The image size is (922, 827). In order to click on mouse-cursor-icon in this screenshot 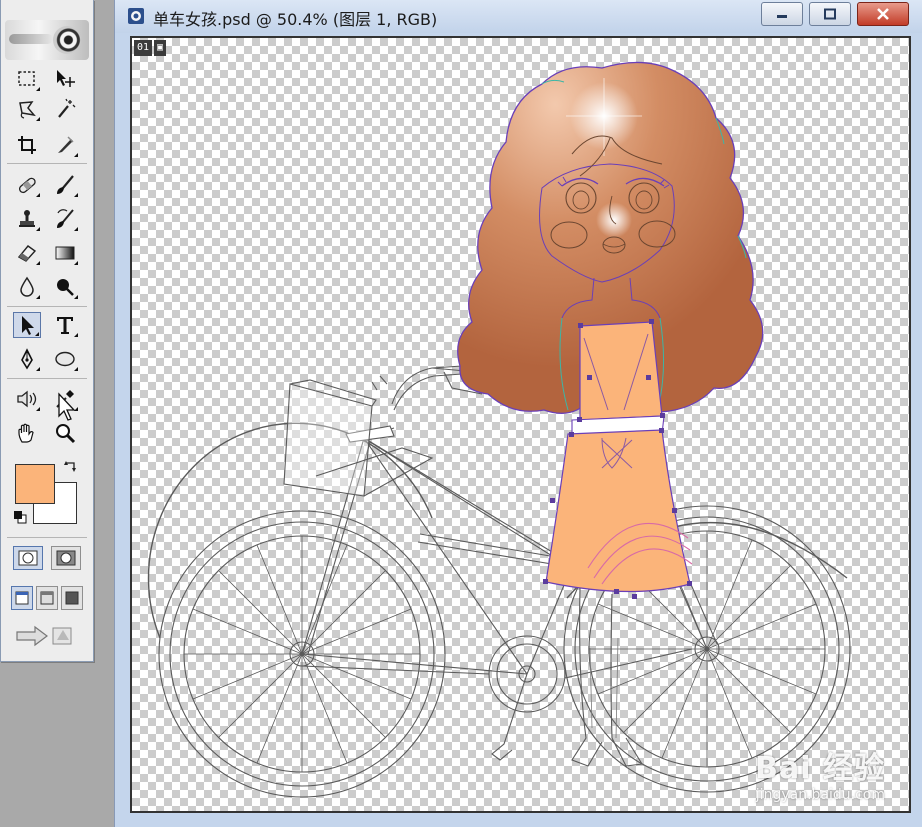, I will do `click(67, 406)`.